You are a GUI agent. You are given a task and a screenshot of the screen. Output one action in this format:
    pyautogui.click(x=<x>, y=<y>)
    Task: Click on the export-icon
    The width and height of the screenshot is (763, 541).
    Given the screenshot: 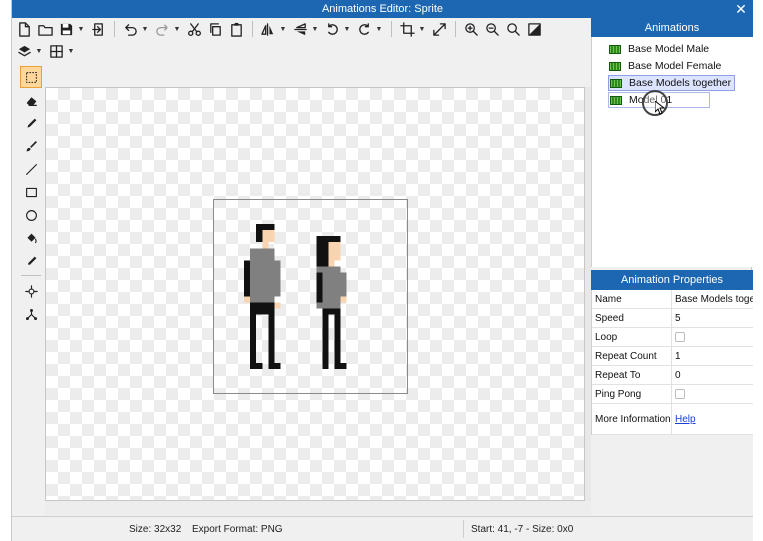 What is the action you would take?
    pyautogui.click(x=98, y=29)
    